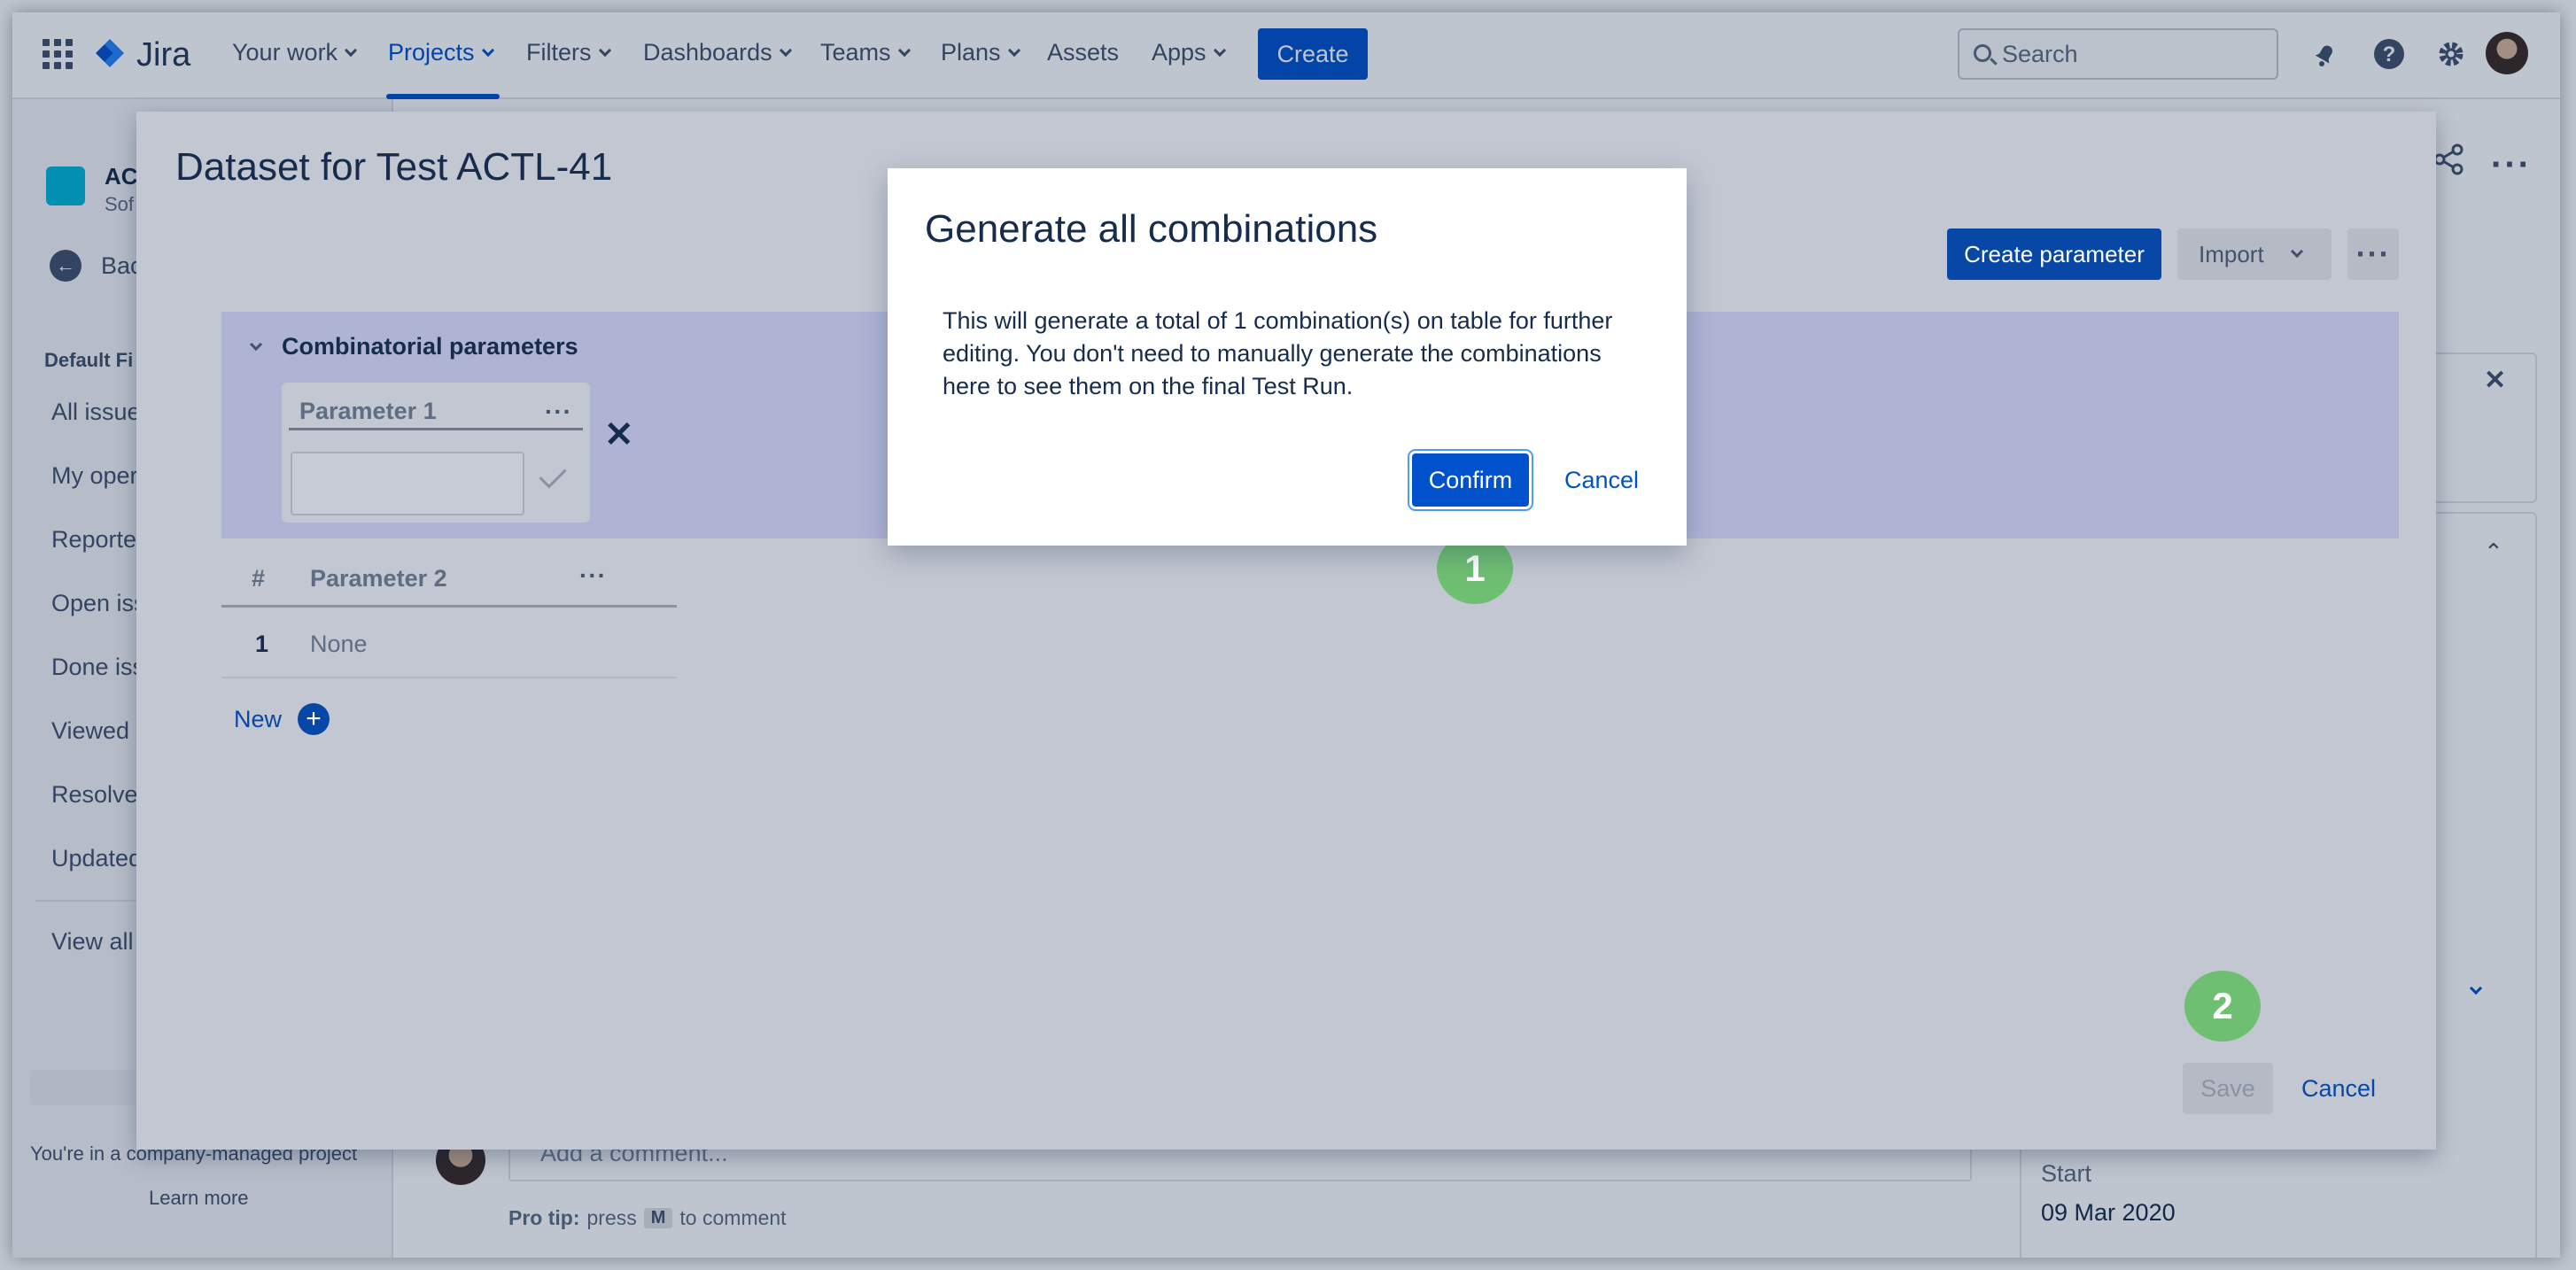 This screenshot has height=1270, width=2576. What do you see at coordinates (619, 435) in the screenshot?
I see `remove-parameter-icon: ✕` at bounding box center [619, 435].